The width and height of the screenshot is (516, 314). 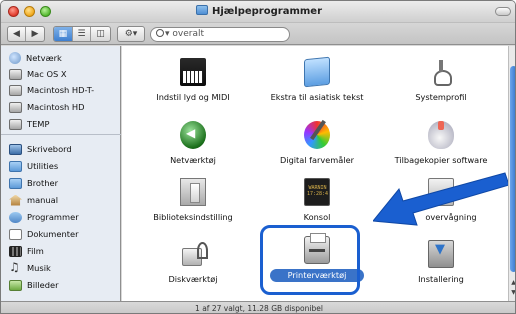 I want to click on item-label-selected: Printerværktøj, so click(x=317, y=275).